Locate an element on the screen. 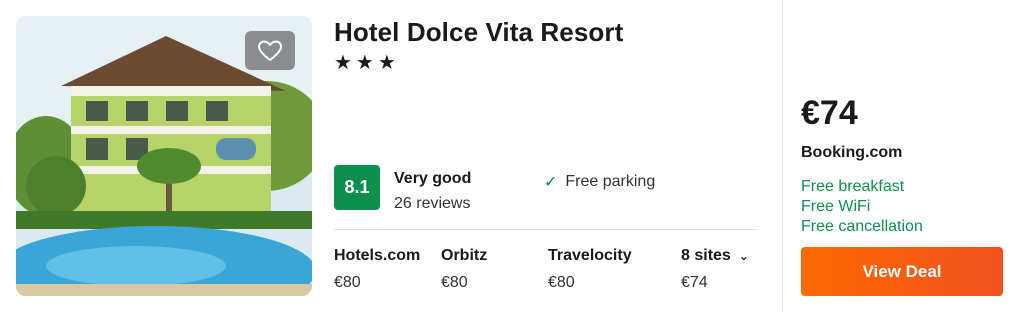 The height and width of the screenshot is (312, 1024). site-name: Hotels.com is located at coordinates (377, 255).